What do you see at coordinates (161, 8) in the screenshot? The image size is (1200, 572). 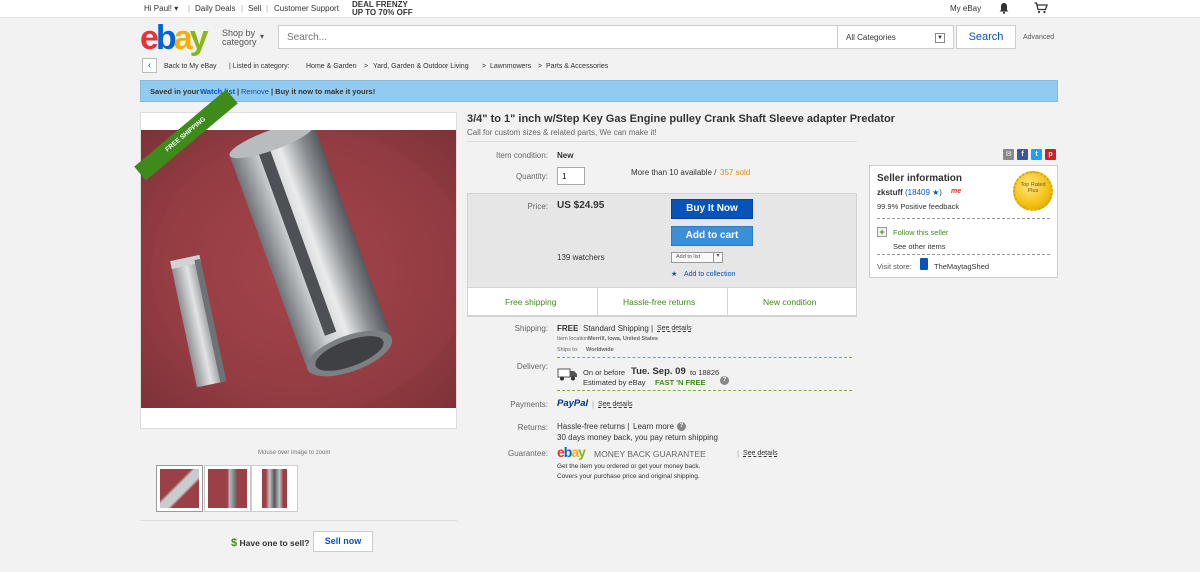 I see `greeting-menu: Hi Paul! ▾` at bounding box center [161, 8].